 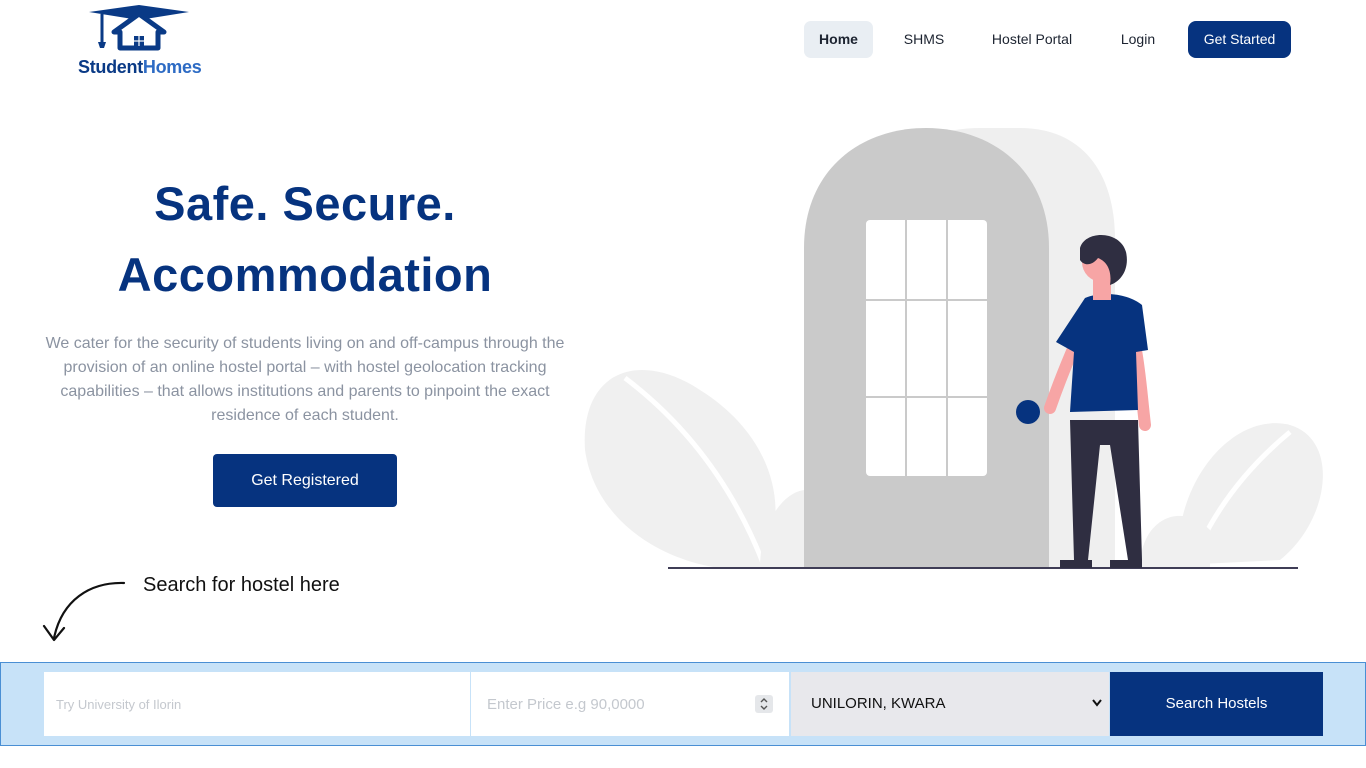 I want to click on chevron-down-icon, so click(x=1097, y=703).